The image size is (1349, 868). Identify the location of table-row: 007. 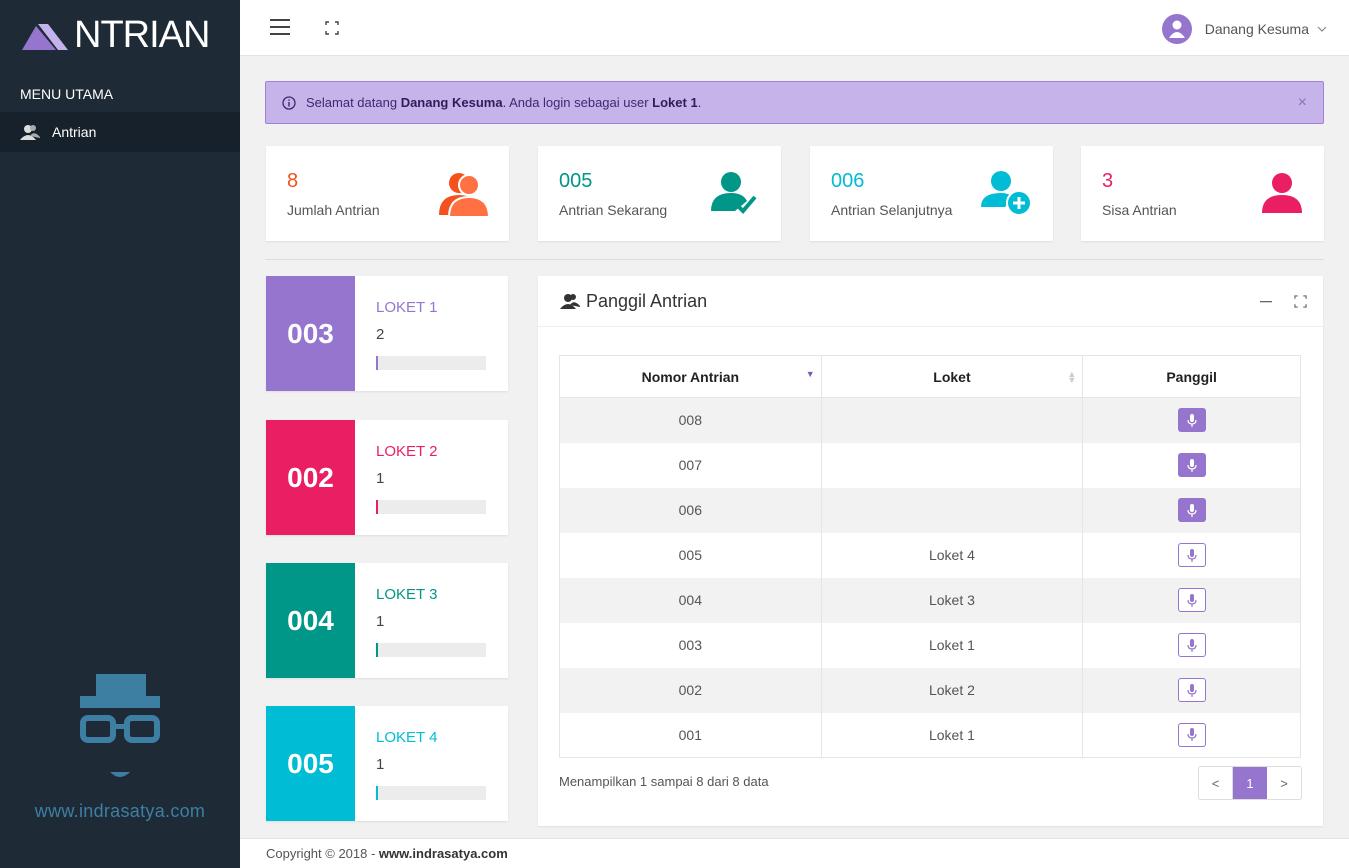
(930, 465).